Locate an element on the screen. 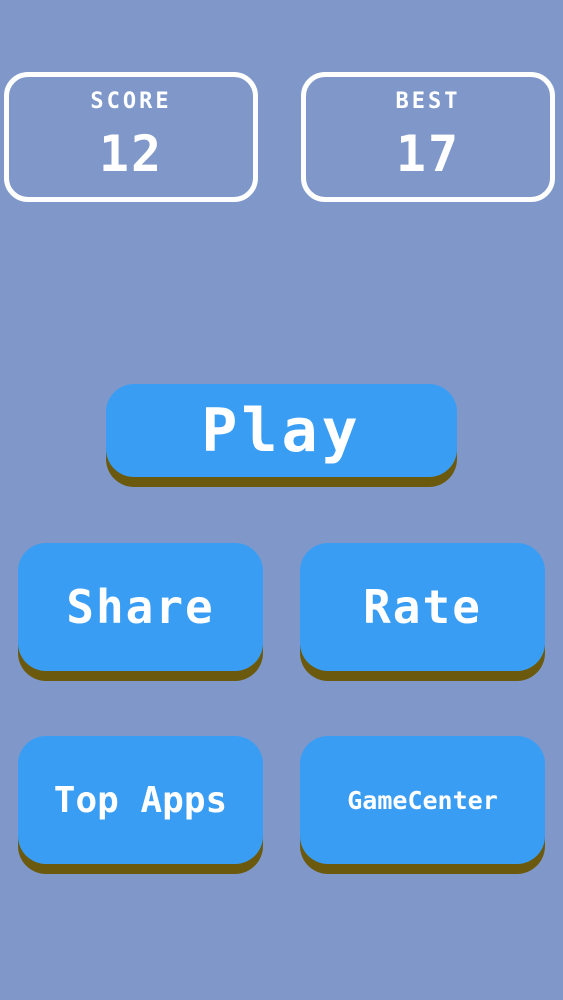 Image resolution: width=563 pixels, height=1000 pixels. best-label: BEST is located at coordinates (428, 101).